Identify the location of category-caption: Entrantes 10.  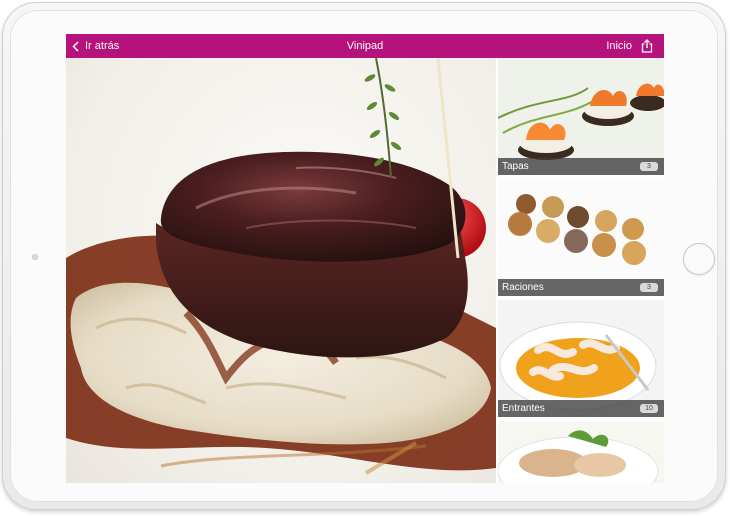
(581, 408).